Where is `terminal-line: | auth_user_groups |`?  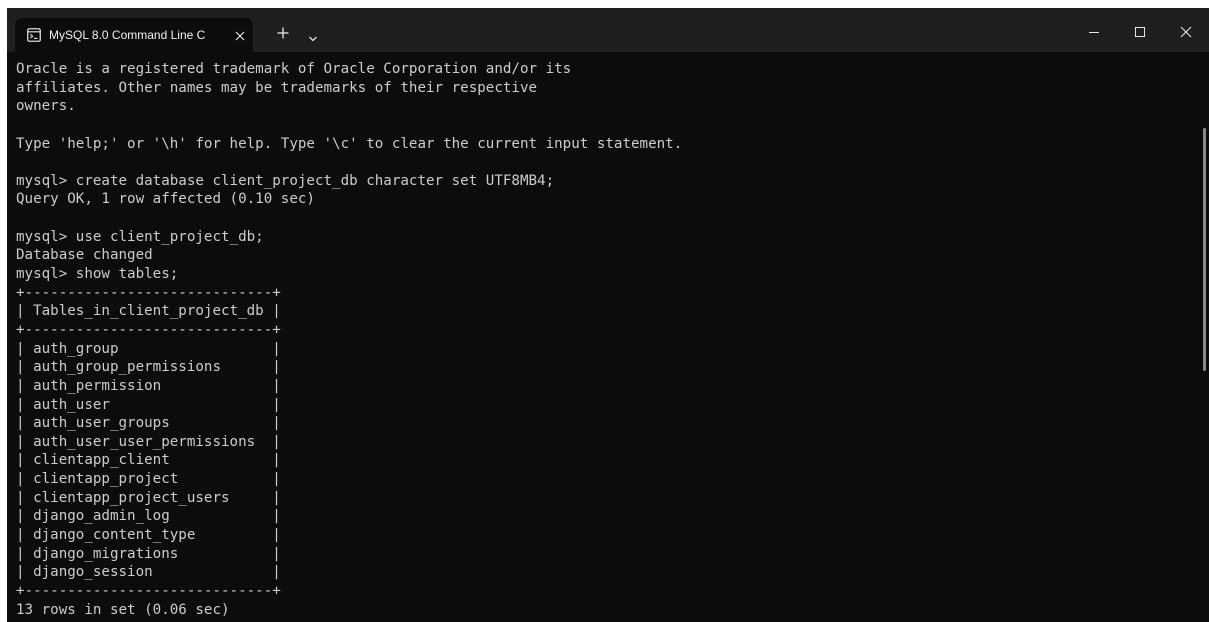 terminal-line: | auth_user_groups | is located at coordinates (148, 423).